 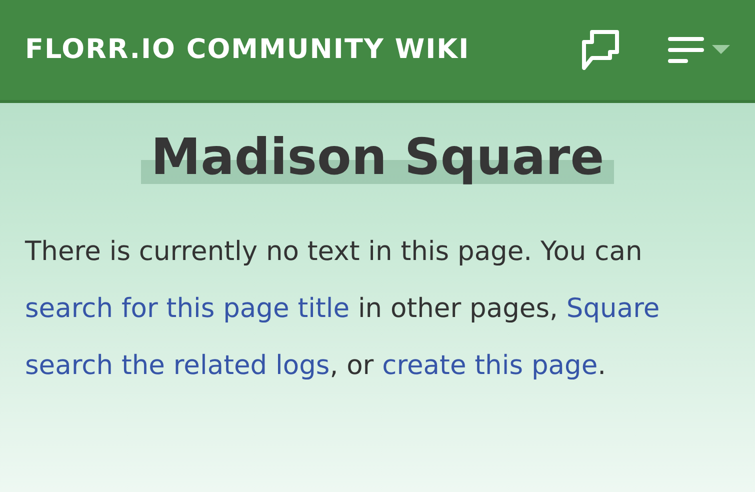 I want to click on text-link: search the related logs, so click(x=177, y=365).